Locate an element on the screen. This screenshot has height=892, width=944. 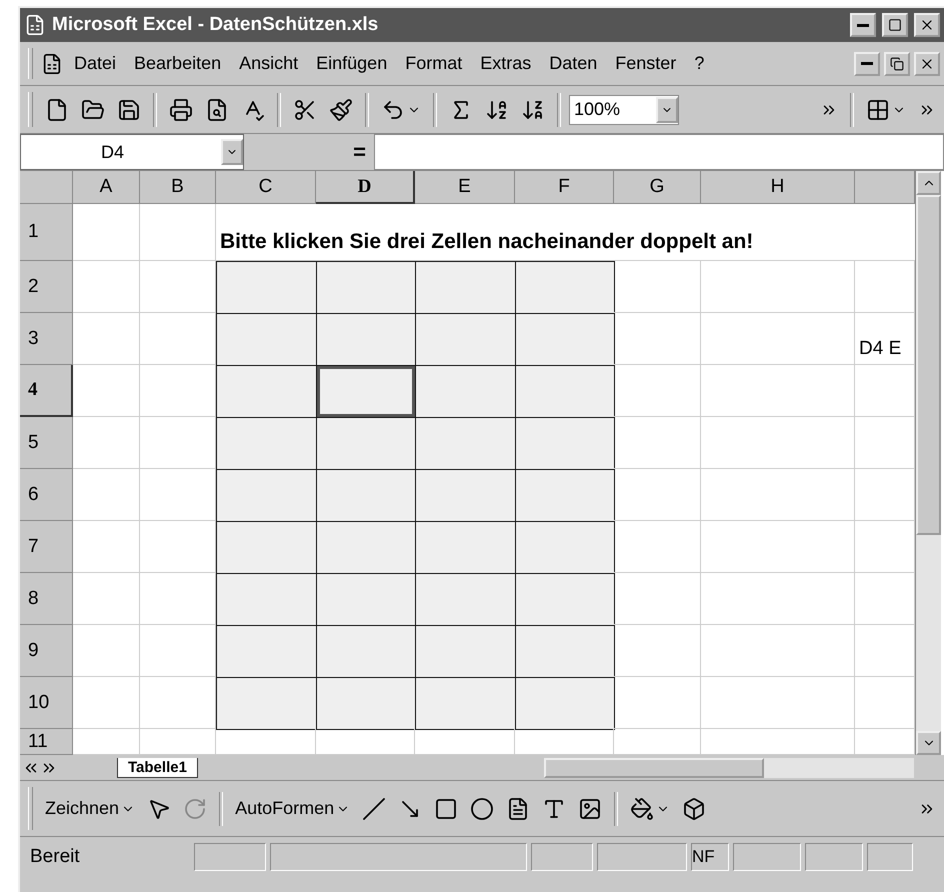
menu-item: Format is located at coordinates (434, 63).